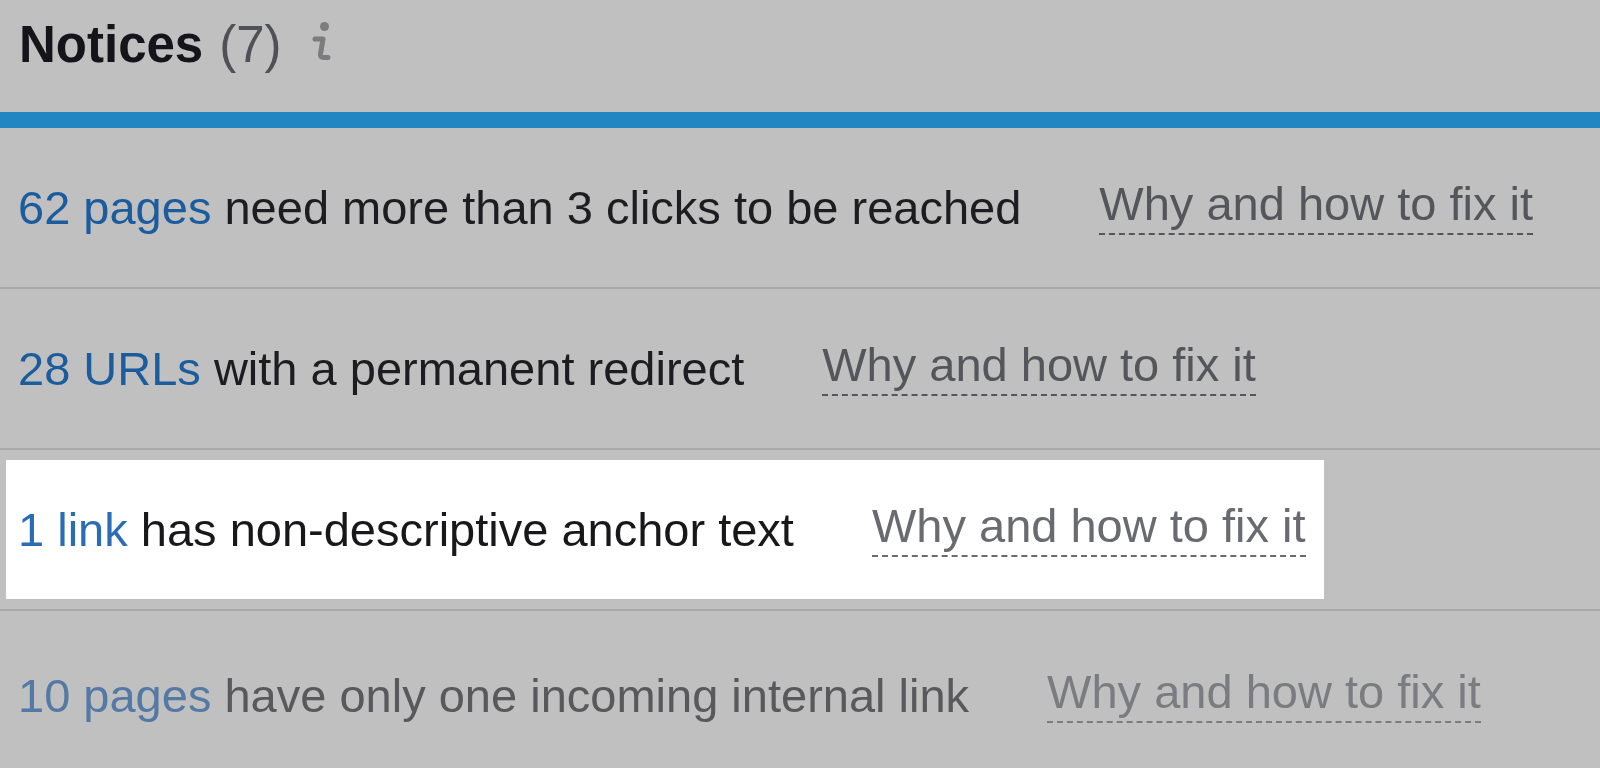 Image resolution: width=1600 pixels, height=768 pixels. Describe the element at coordinates (321, 42) in the screenshot. I see `info-icon` at that location.